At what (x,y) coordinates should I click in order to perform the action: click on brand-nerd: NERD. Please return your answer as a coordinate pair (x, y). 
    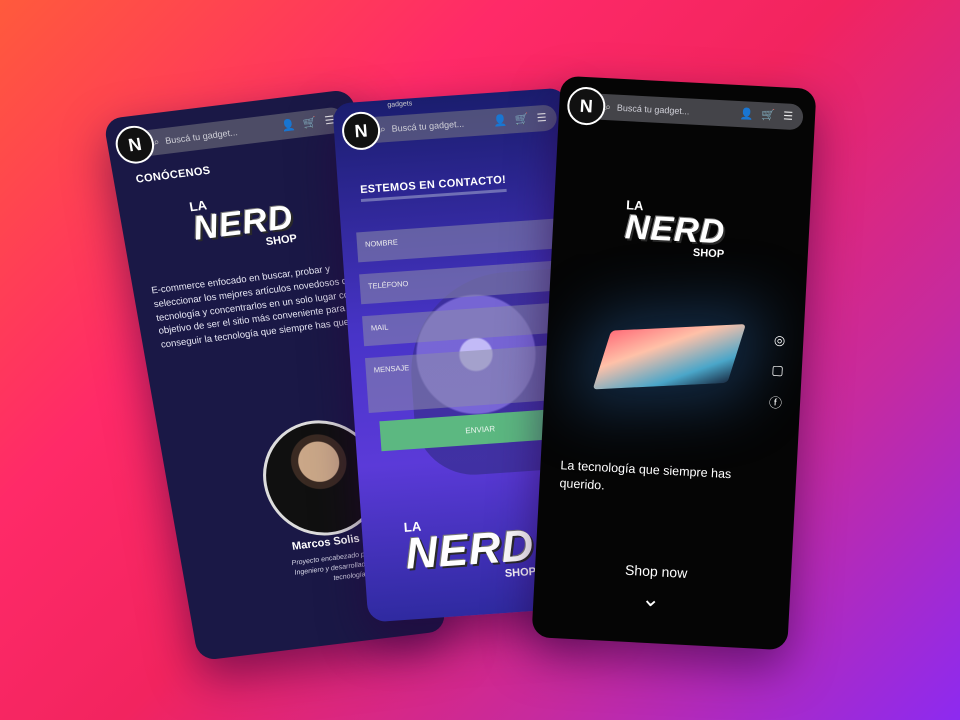
    Looking at the image, I should click on (675, 230).